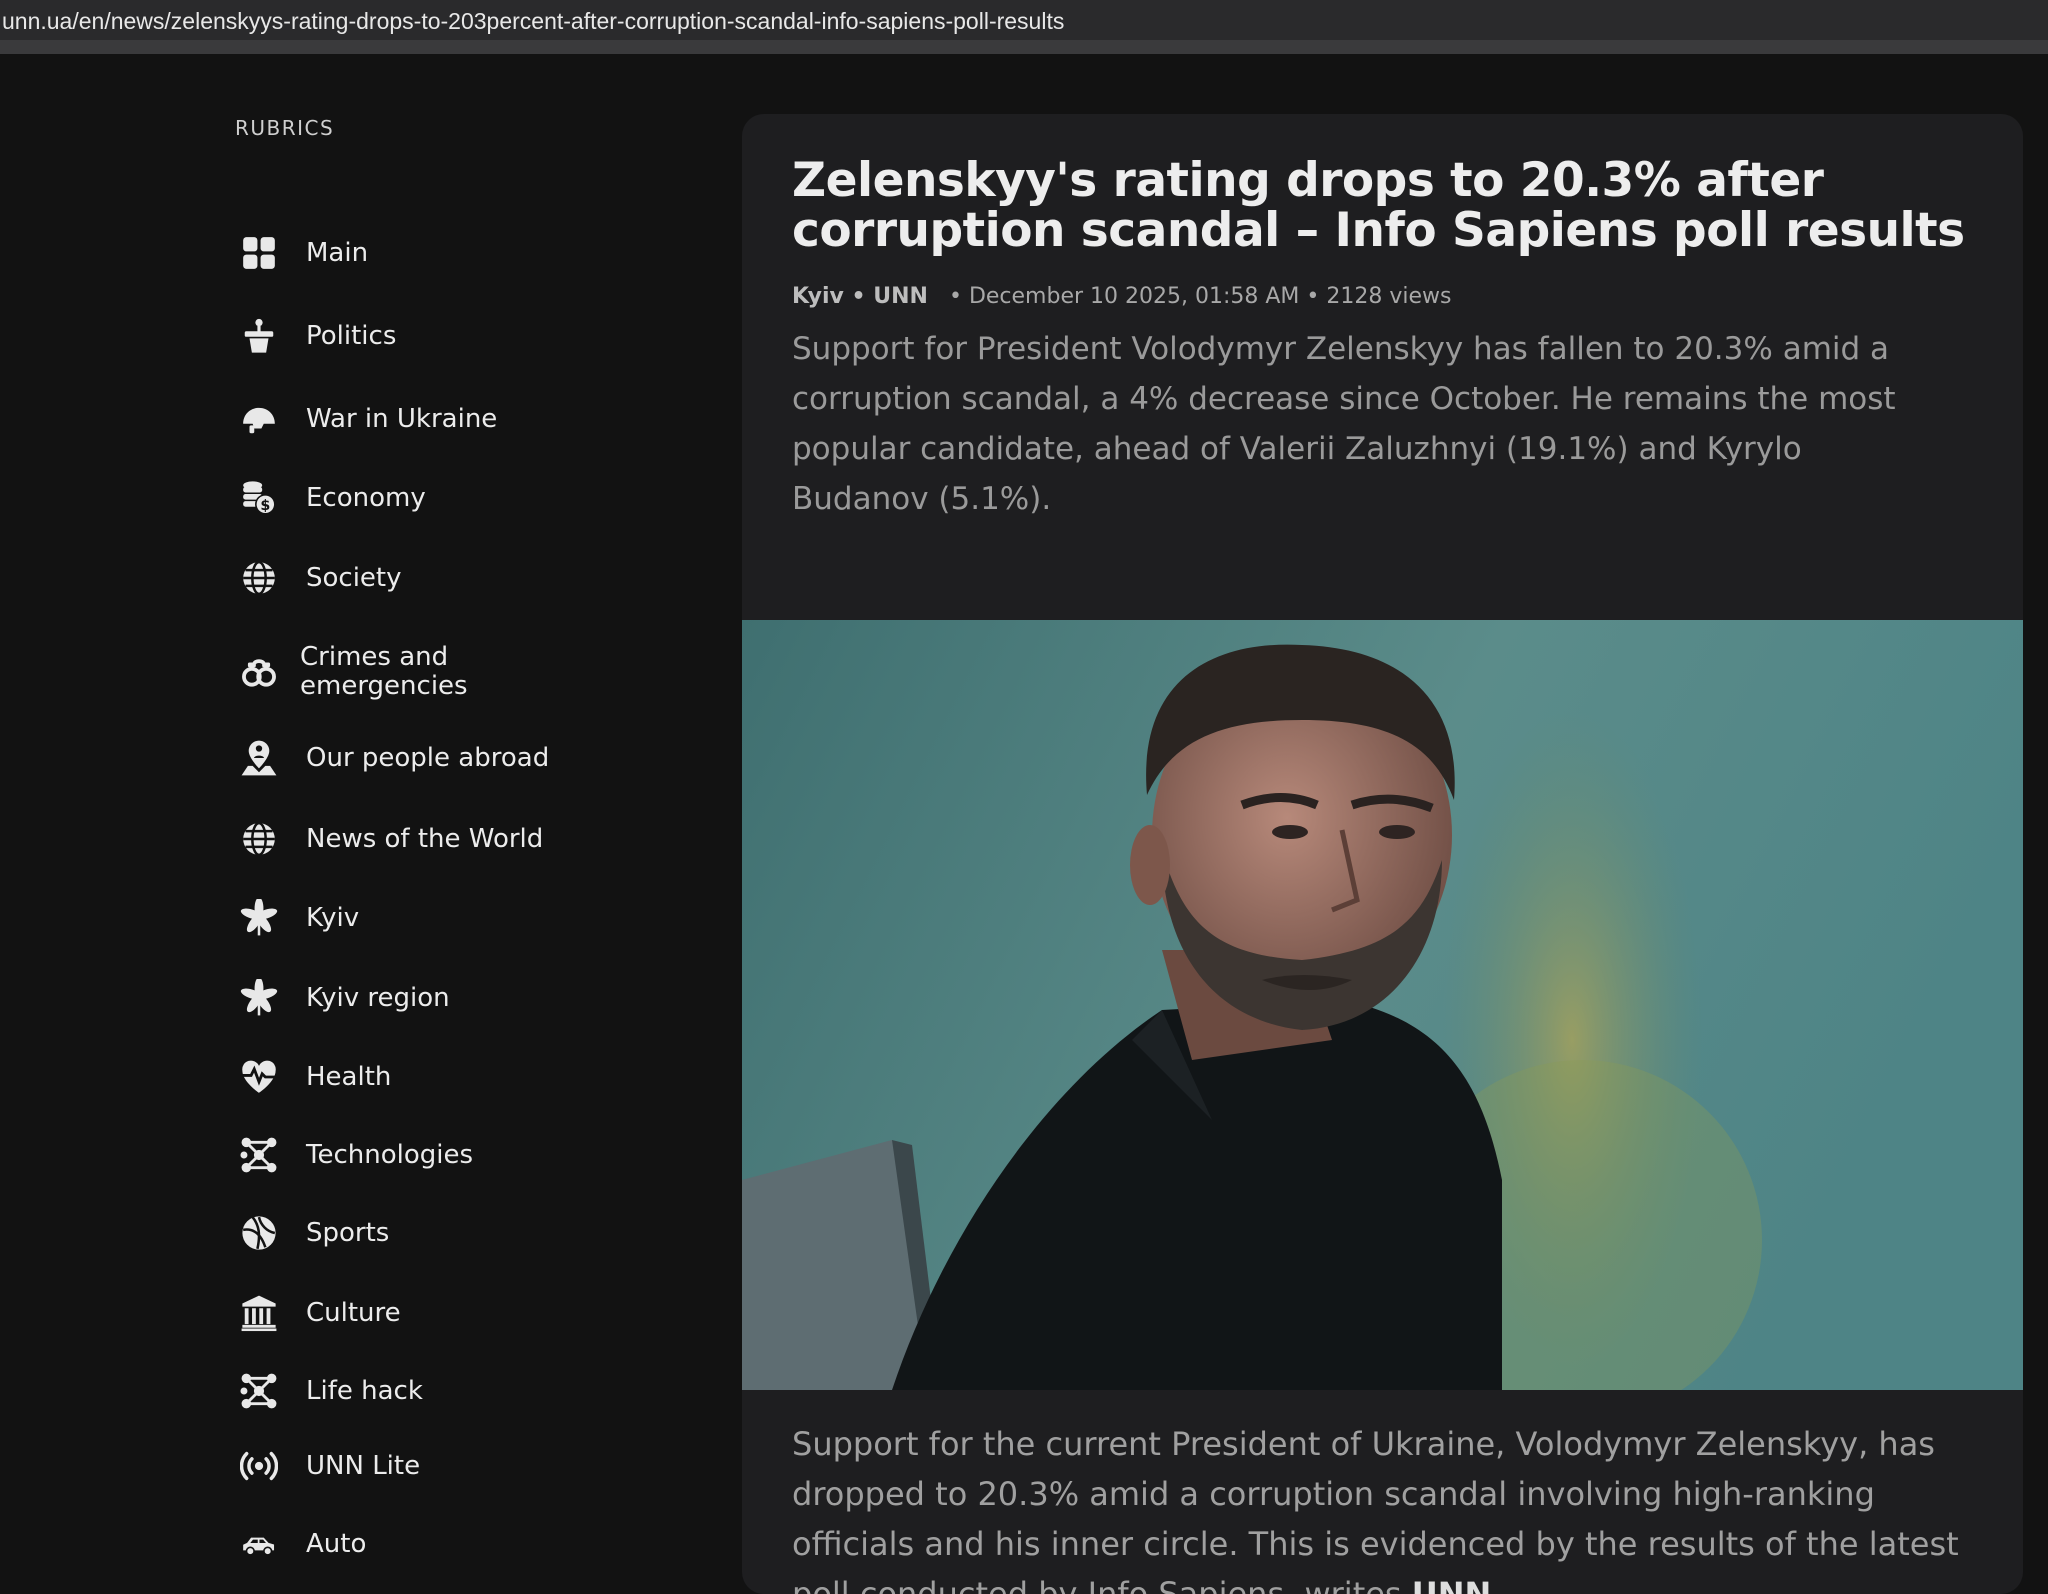 Image resolution: width=2048 pixels, height=1594 pixels. What do you see at coordinates (259, 498) in the screenshot?
I see `coins-icon: $` at bounding box center [259, 498].